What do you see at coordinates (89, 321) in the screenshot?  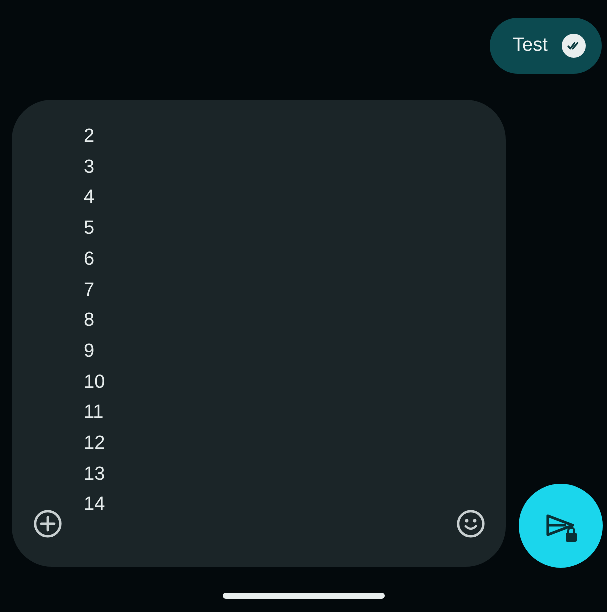 I see `message-line: 8` at bounding box center [89, 321].